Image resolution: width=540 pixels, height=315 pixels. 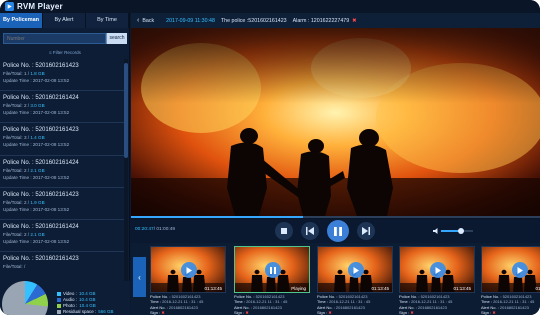 I want to click on total-time: / 01:00:49, so click(x=164, y=229).